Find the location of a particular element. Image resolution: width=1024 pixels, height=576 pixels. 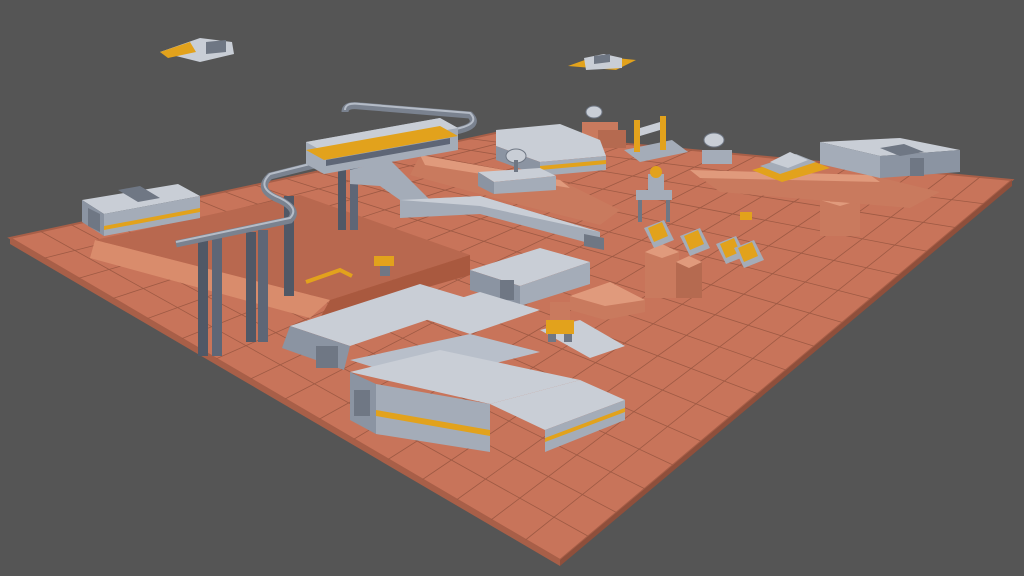

main-base-door-left is located at coordinates (327, 357).